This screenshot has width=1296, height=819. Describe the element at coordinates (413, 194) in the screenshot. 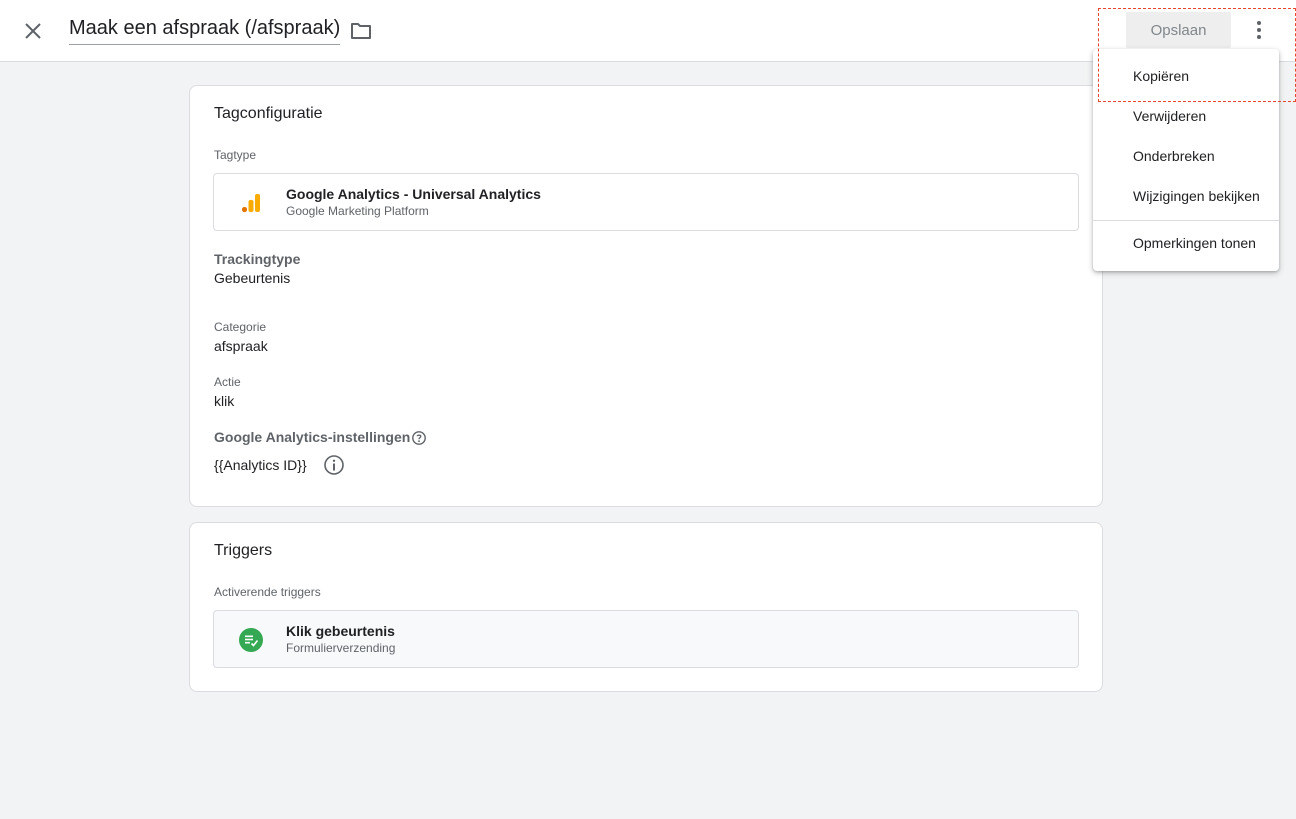

I see `tagtype-name: Google Analytics - Universal Analytics` at that location.